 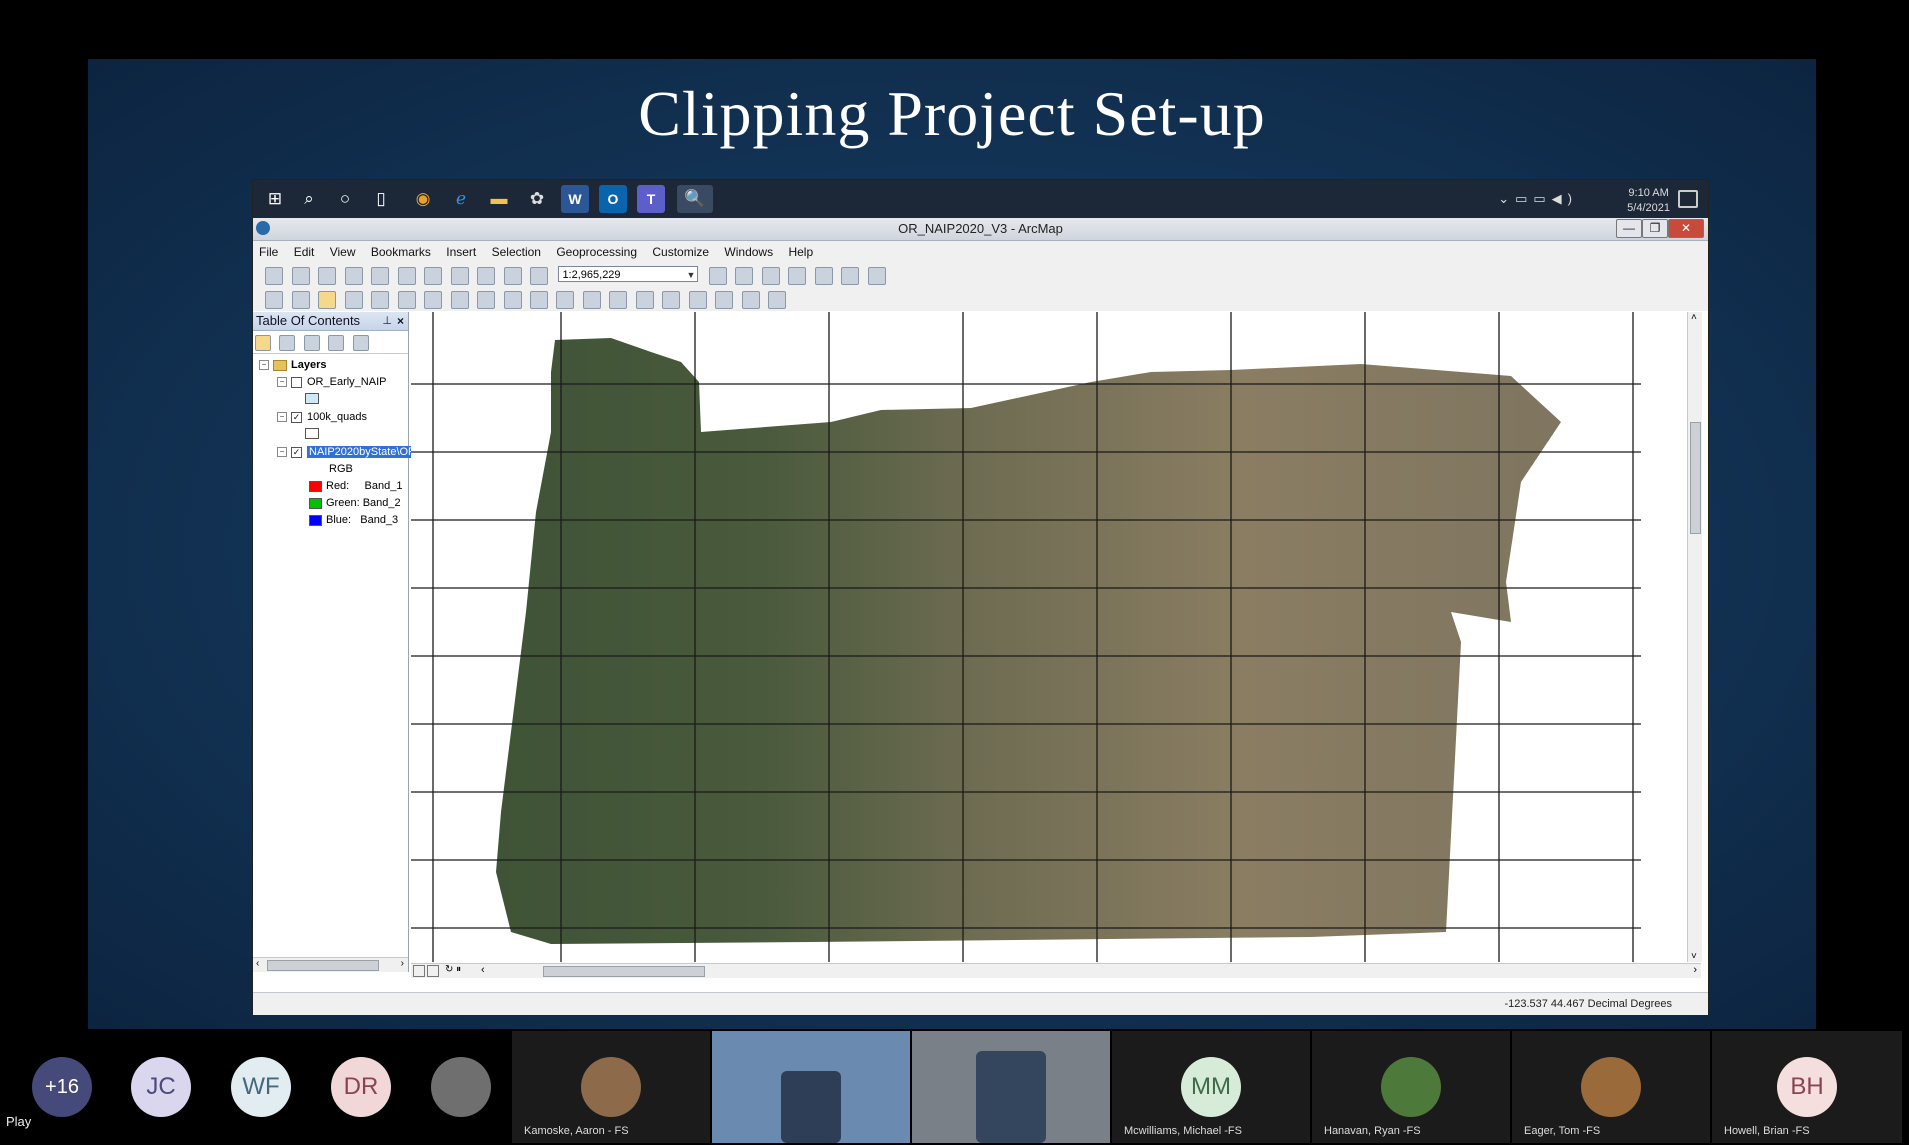 I want to click on search-icon: ⌕, so click(x=309, y=199).